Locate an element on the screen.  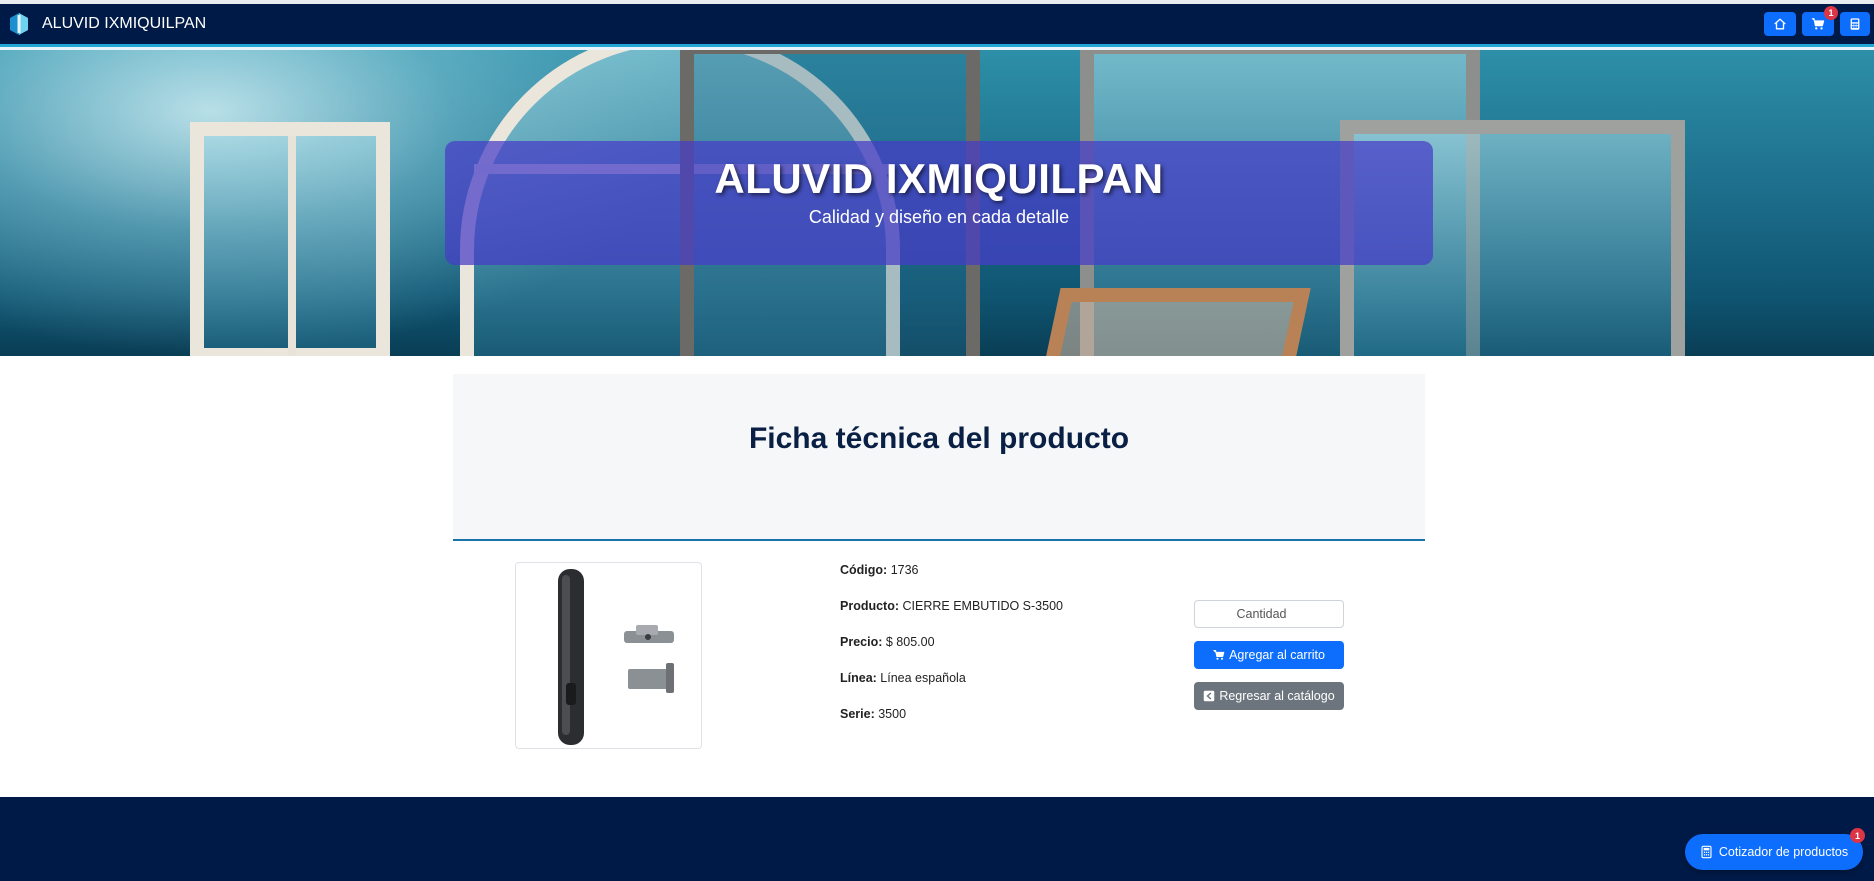
brand-name: ALUVID IXMIQUILPAN is located at coordinates (124, 23).